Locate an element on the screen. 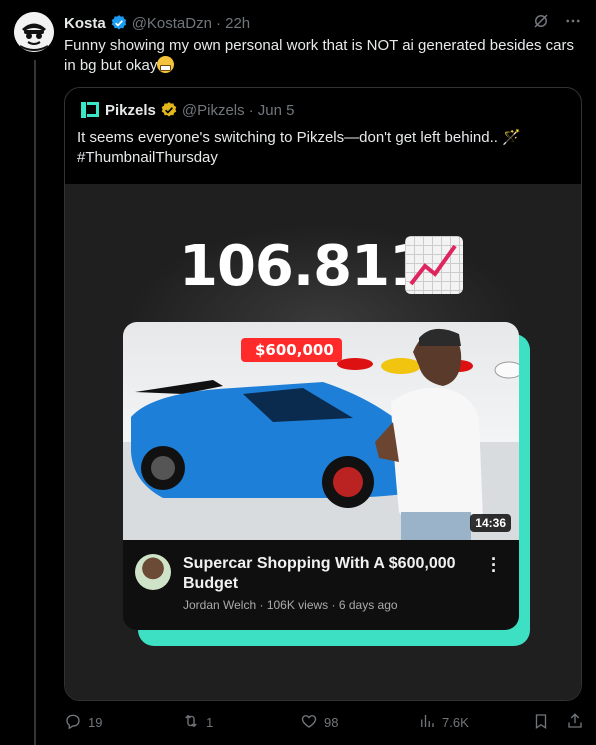  quote-author-handle: @Pikzels is located at coordinates (213, 110).